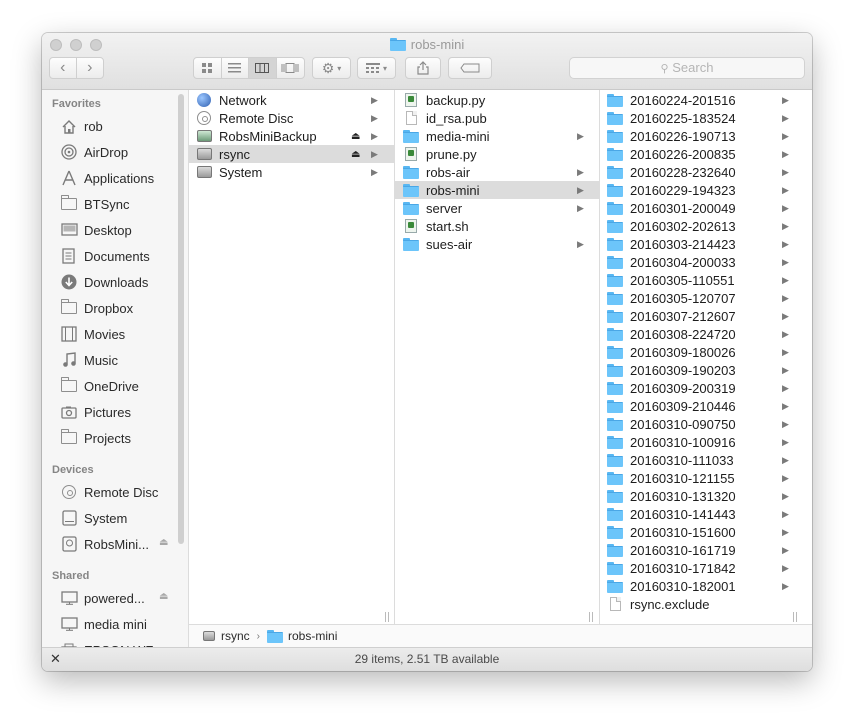 The width and height of the screenshot is (854, 721). What do you see at coordinates (497, 190) in the screenshot?
I see `folder-row: robs-mini ▶` at bounding box center [497, 190].